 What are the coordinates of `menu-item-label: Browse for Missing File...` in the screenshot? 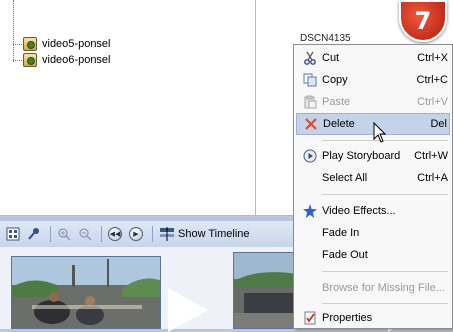 It's located at (383, 288).